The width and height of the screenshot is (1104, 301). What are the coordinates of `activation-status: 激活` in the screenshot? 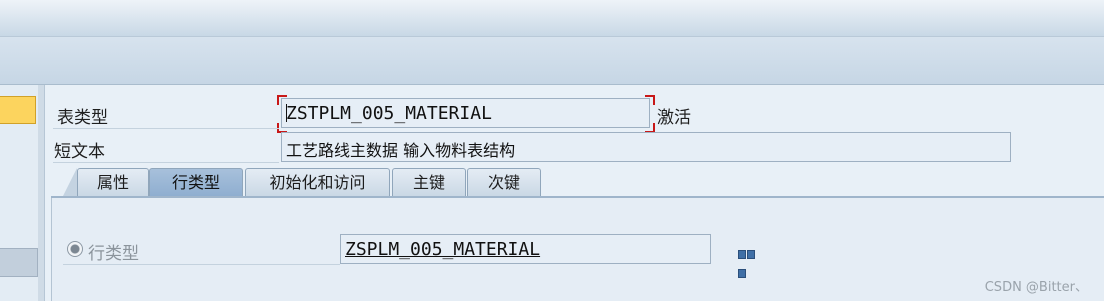 It's located at (674, 118).